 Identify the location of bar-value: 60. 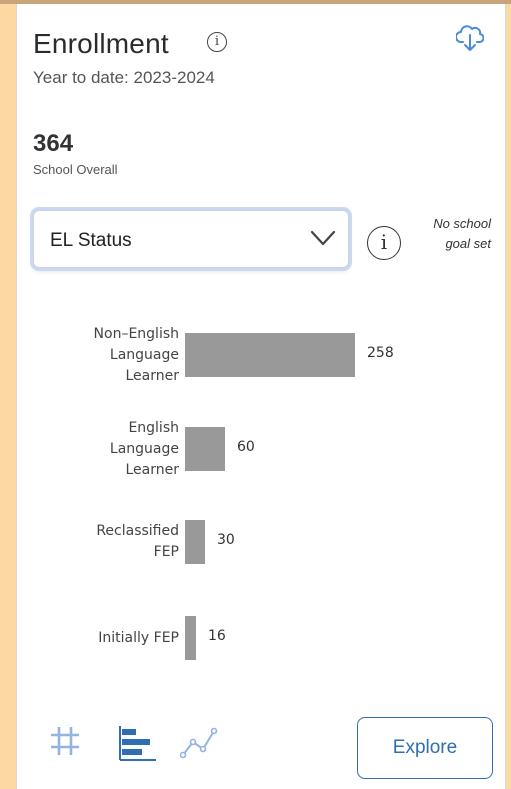
(246, 447).